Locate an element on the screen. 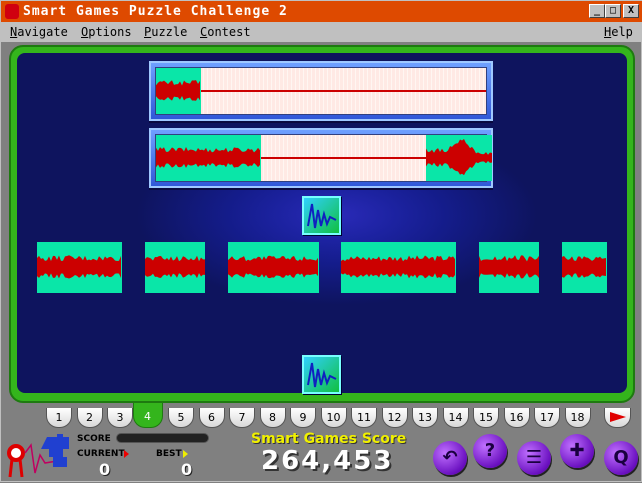  red-arrow-right-icon is located at coordinates (617, 417).